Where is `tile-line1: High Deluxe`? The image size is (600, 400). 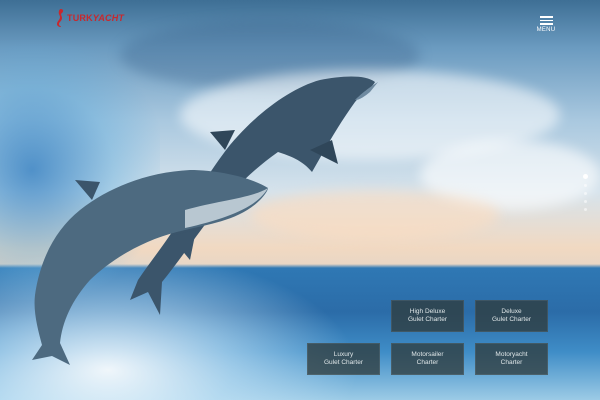 tile-line1: High Deluxe is located at coordinates (427, 311).